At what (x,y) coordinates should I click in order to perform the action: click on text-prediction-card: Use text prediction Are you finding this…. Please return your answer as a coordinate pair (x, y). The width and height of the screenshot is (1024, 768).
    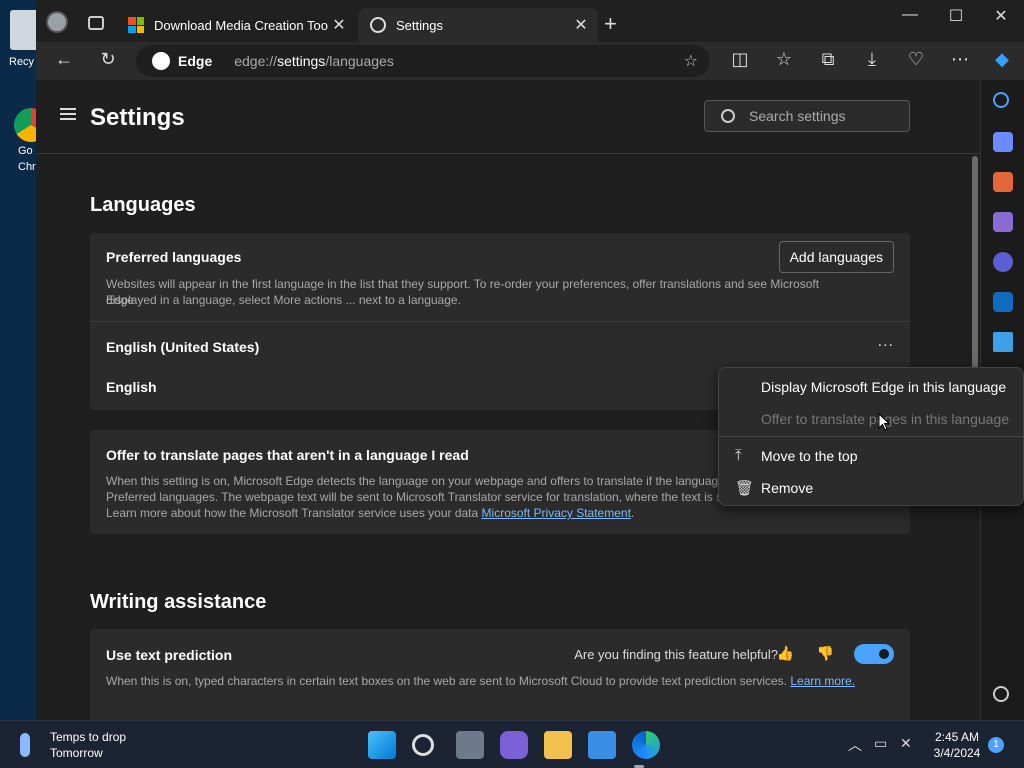
    Looking at the image, I should click on (500, 674).